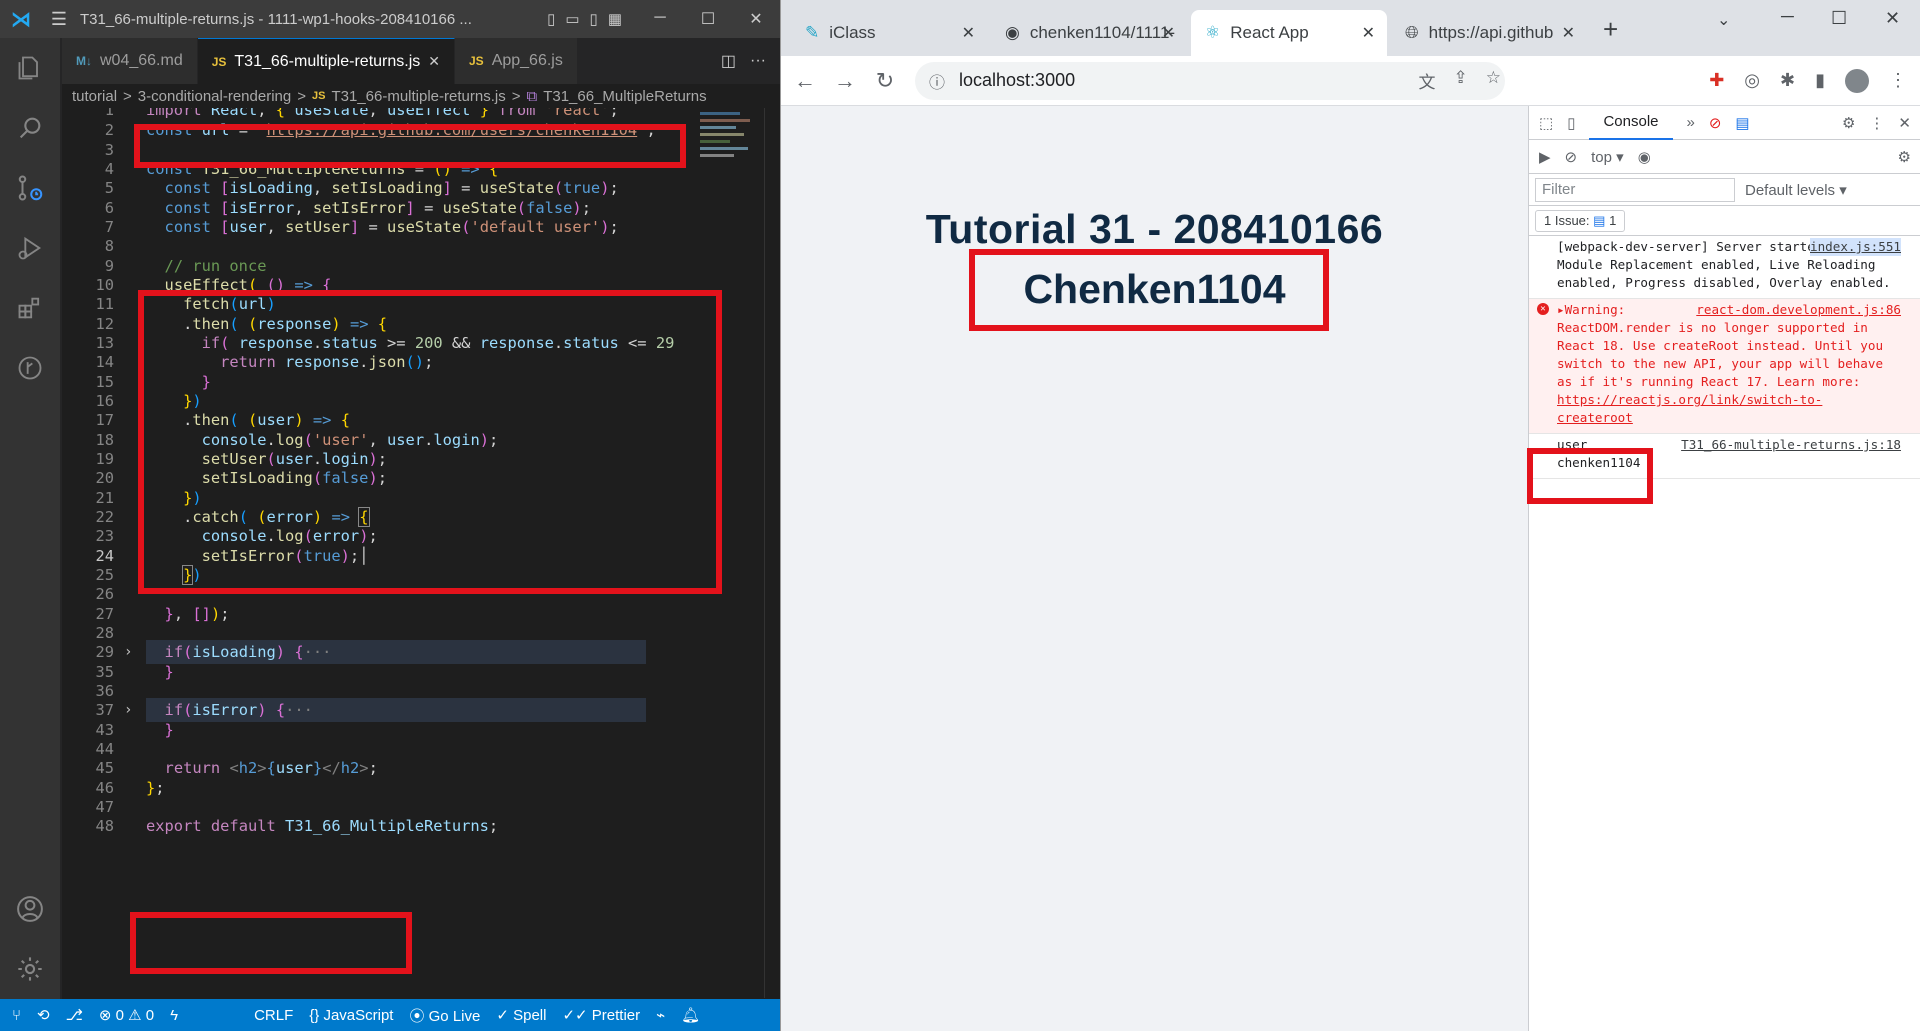 The height and width of the screenshot is (1031, 1920). I want to click on sidebar-toggle-icon: ▶, so click(1545, 157).